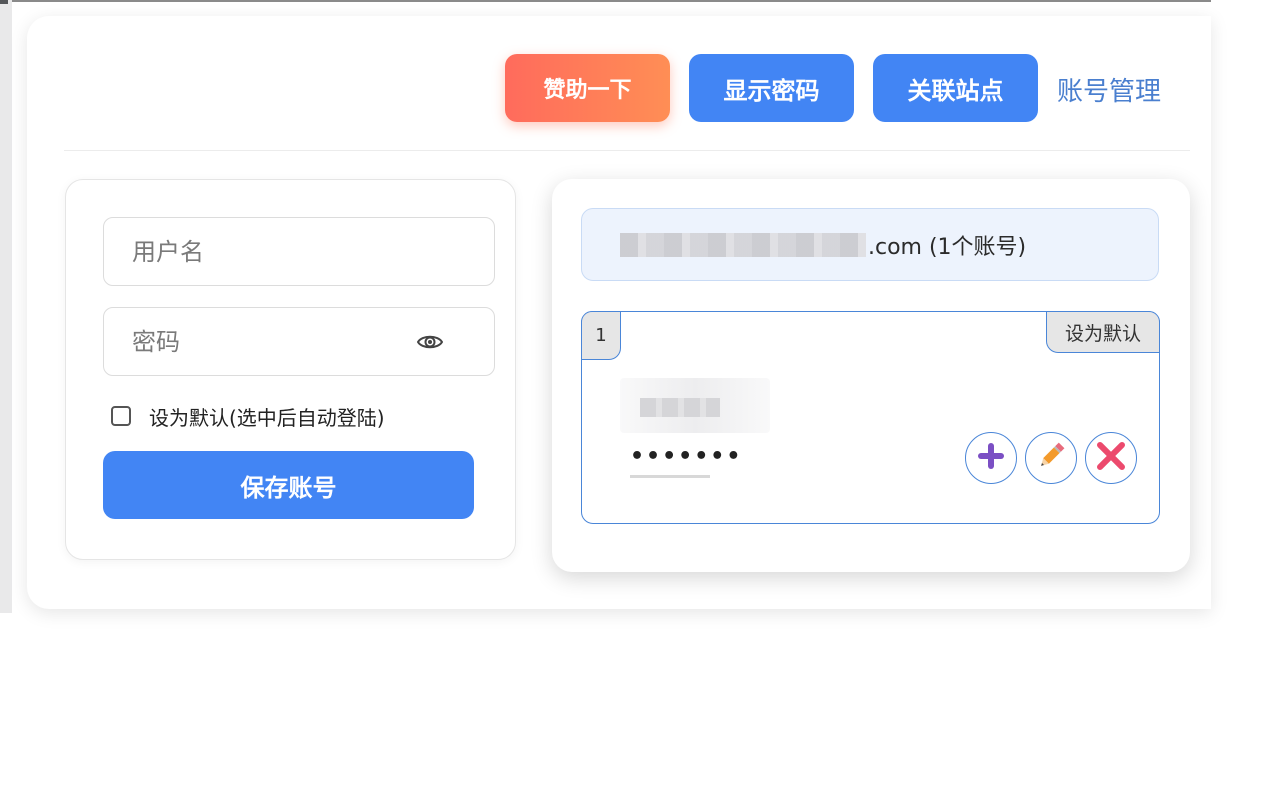  I want to click on sponsor-button: 赞助一下, so click(587, 88).